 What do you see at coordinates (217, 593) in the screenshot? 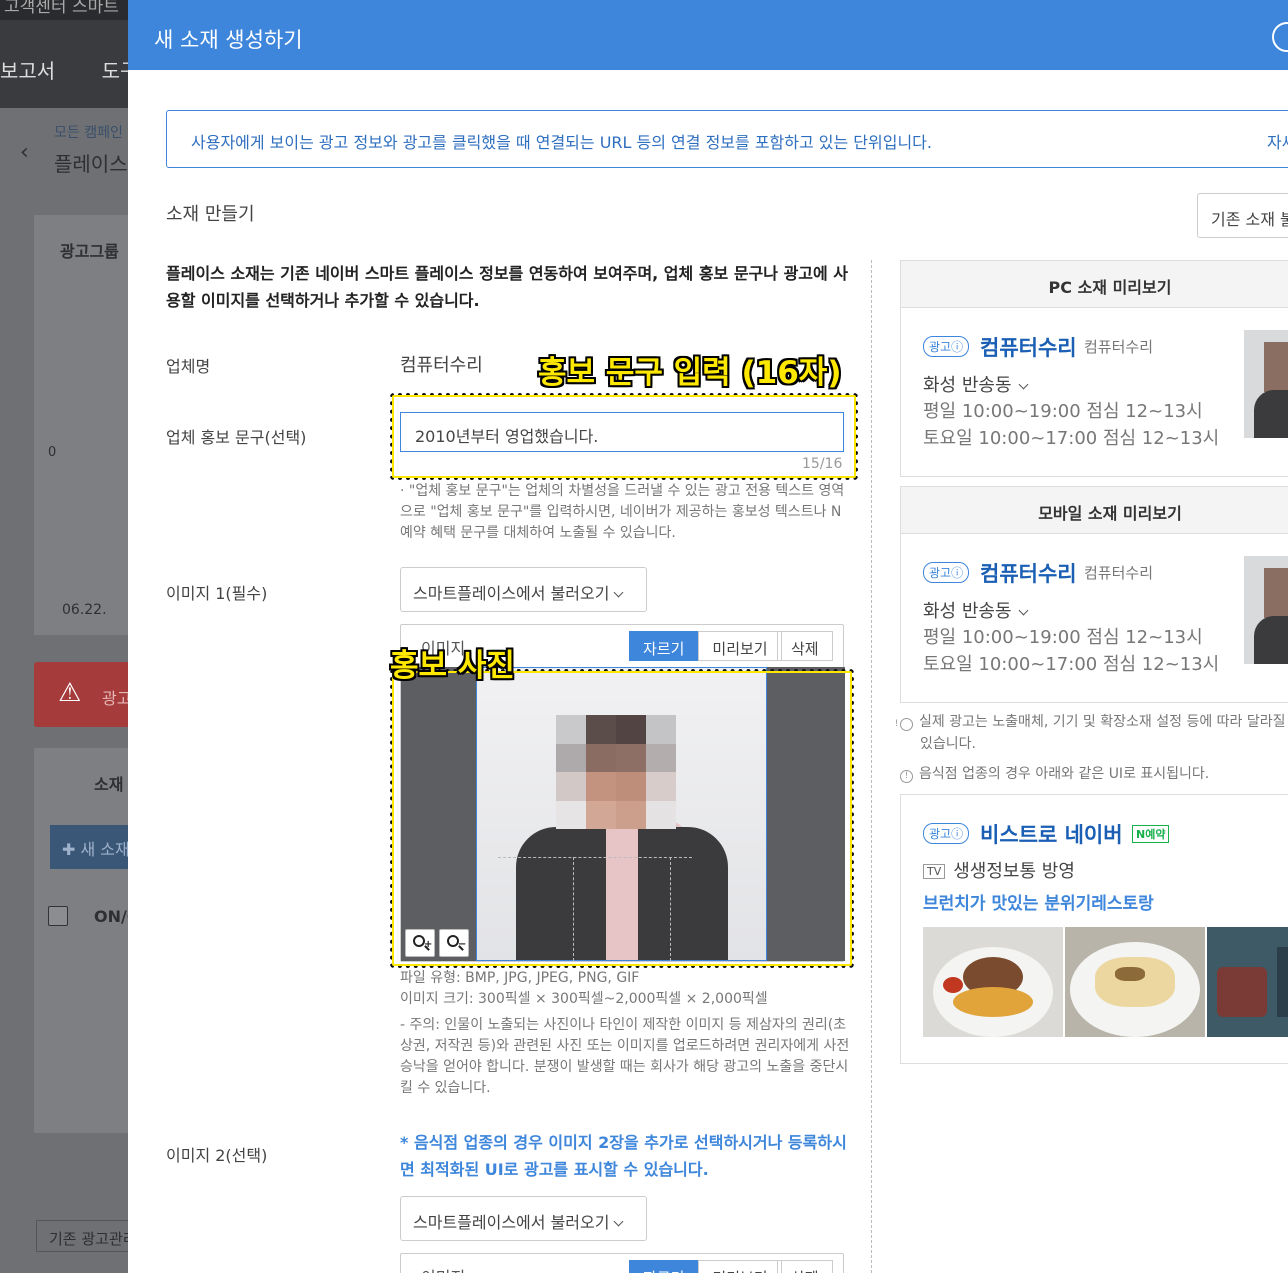
I see `image1-label: 이미지 1(필수)` at bounding box center [217, 593].